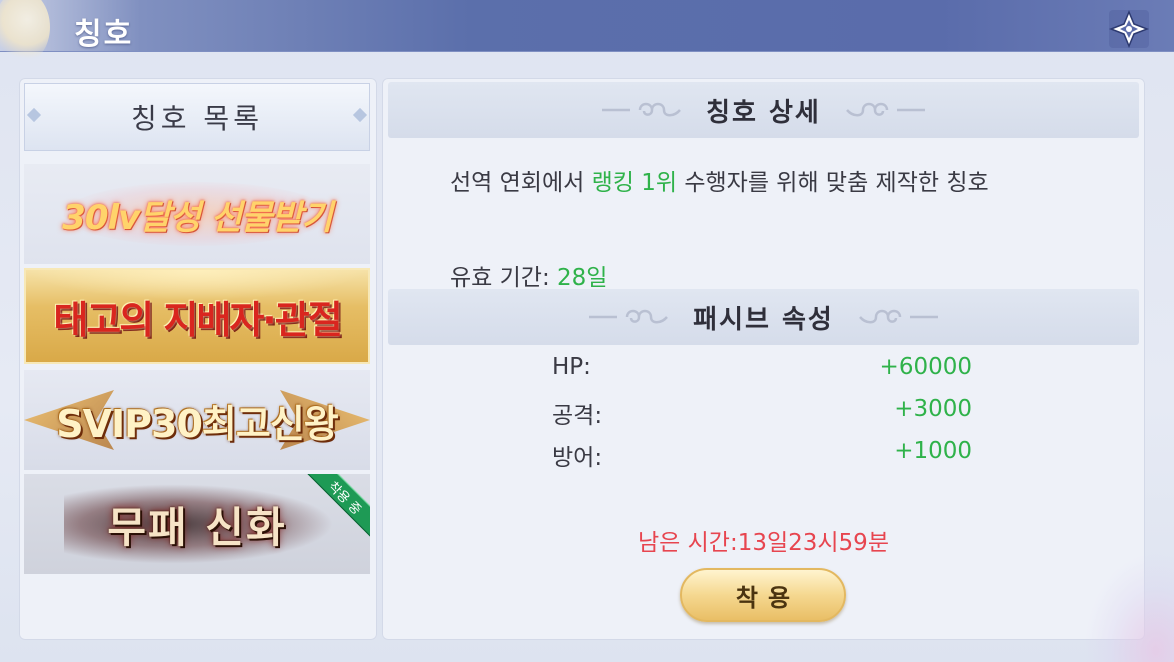 This screenshot has width=1174, height=662. Describe the element at coordinates (587, 32) in the screenshot. I see `title-bar: 칭호` at that location.